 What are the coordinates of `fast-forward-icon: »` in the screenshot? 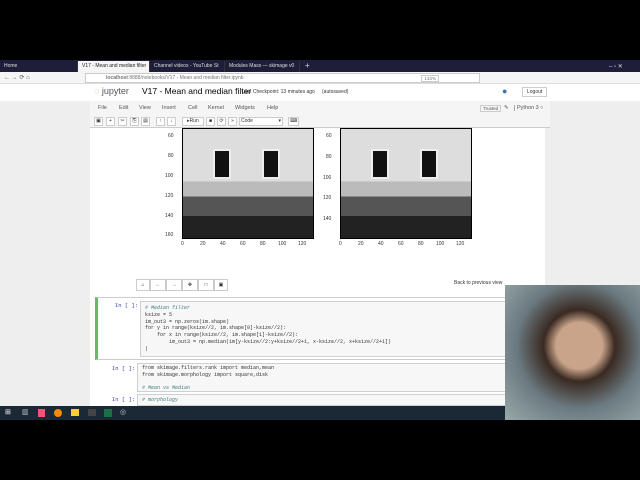 It's located at (232, 121).